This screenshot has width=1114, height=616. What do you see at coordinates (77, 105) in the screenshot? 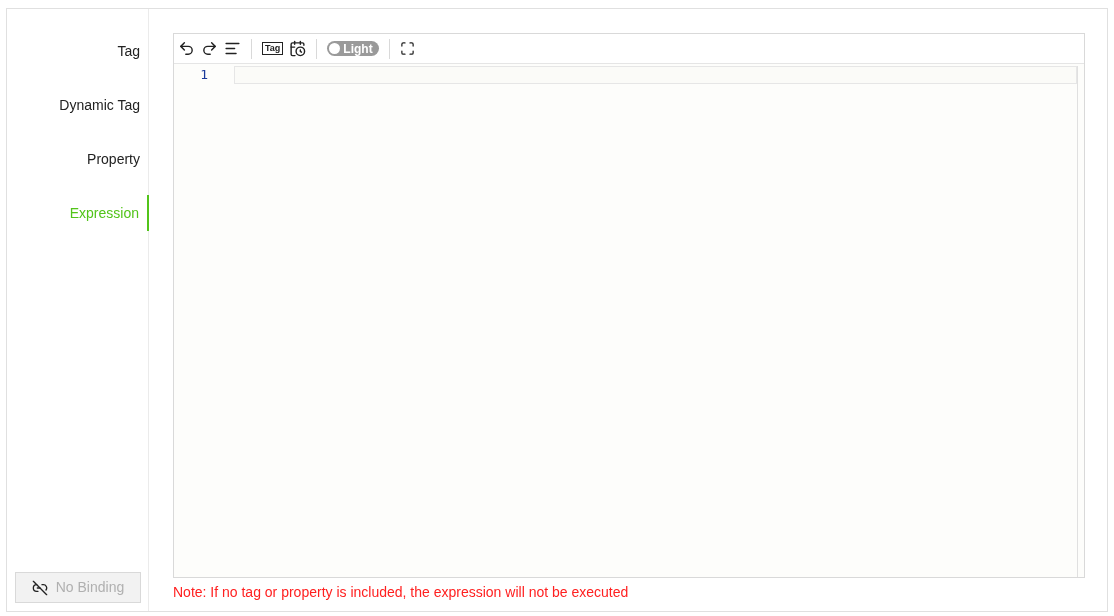
I see `sidebar-tab: Dynamic Tag` at bounding box center [77, 105].